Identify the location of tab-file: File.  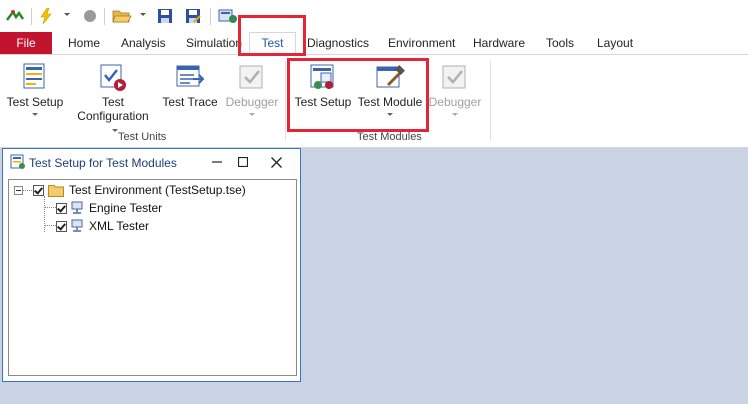
(26, 43).